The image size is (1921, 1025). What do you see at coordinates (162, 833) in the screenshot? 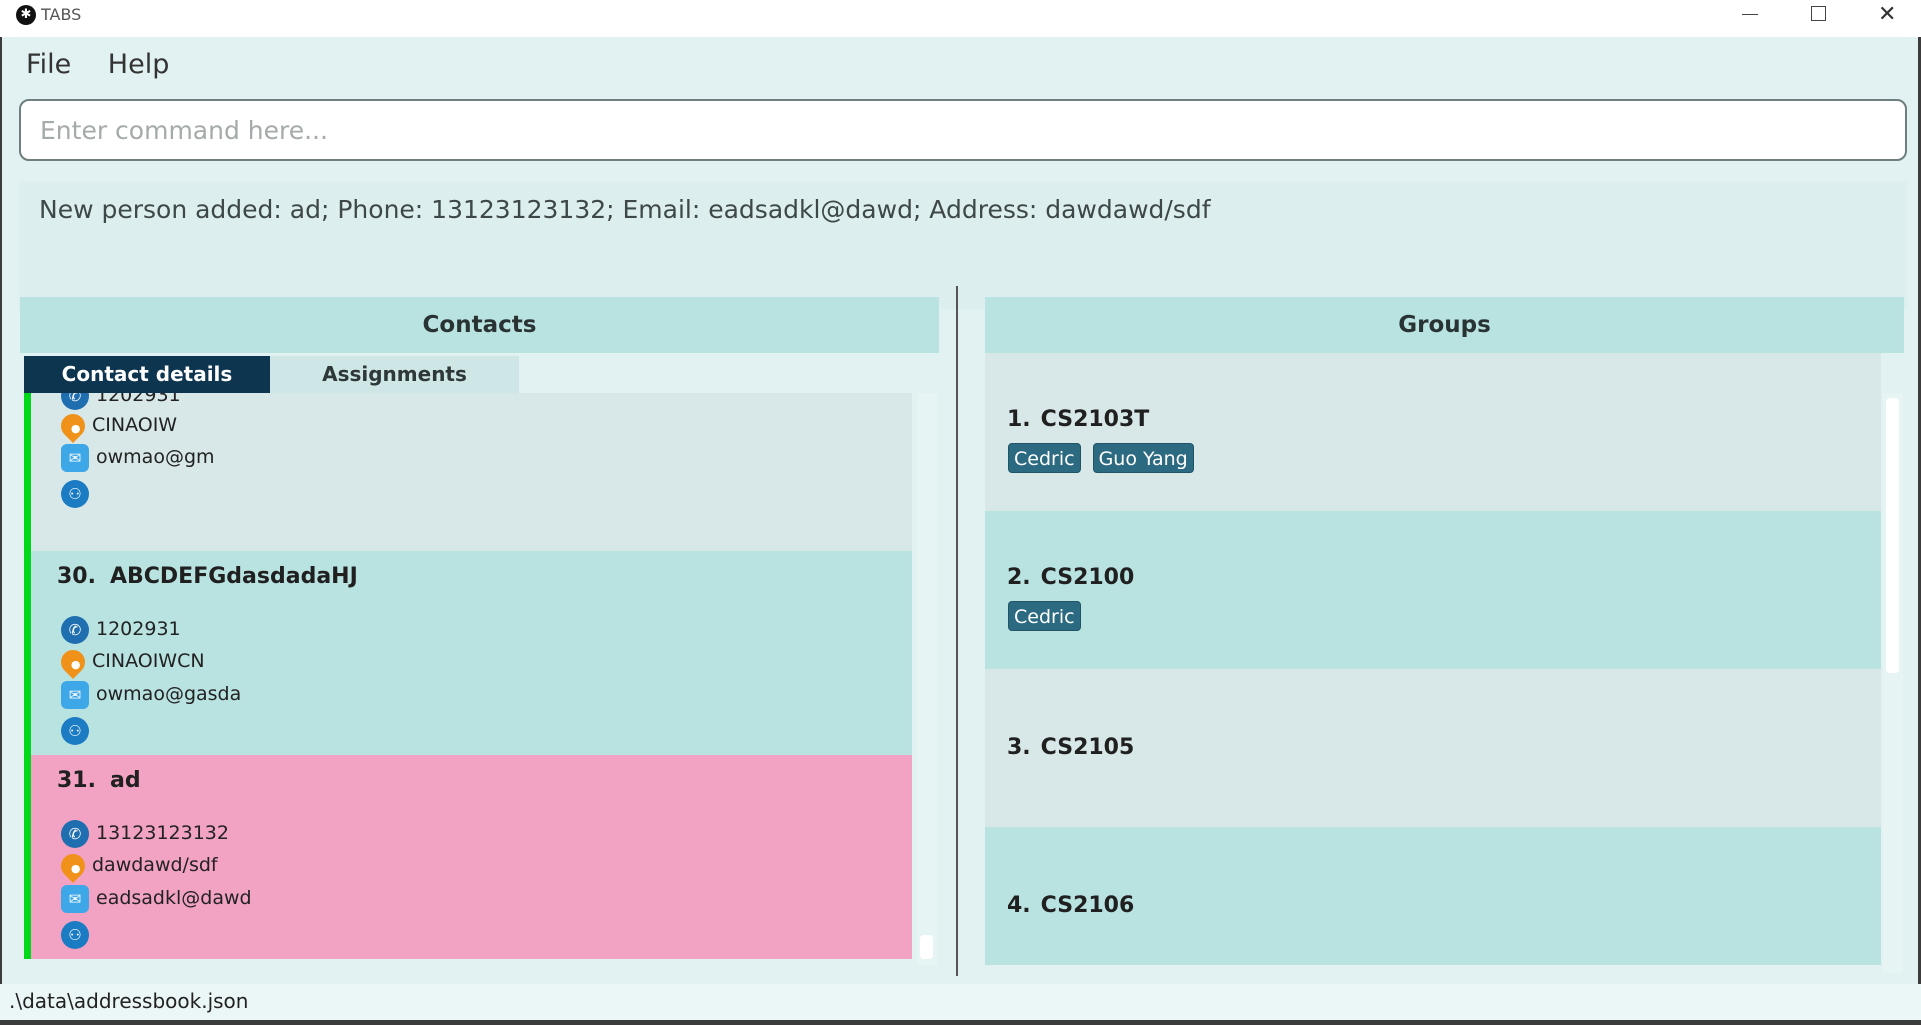
I see `contact-phone: 13123123132` at bounding box center [162, 833].